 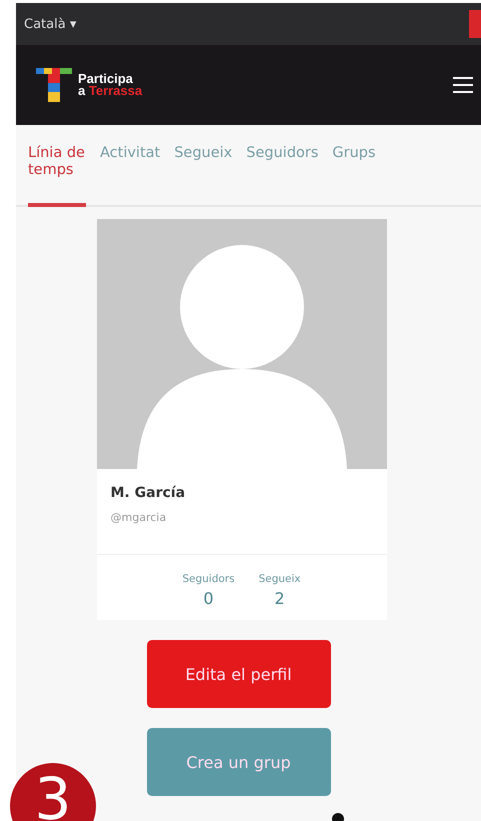 What do you see at coordinates (203, 176) in the screenshot?
I see `tab: Segueix` at bounding box center [203, 176].